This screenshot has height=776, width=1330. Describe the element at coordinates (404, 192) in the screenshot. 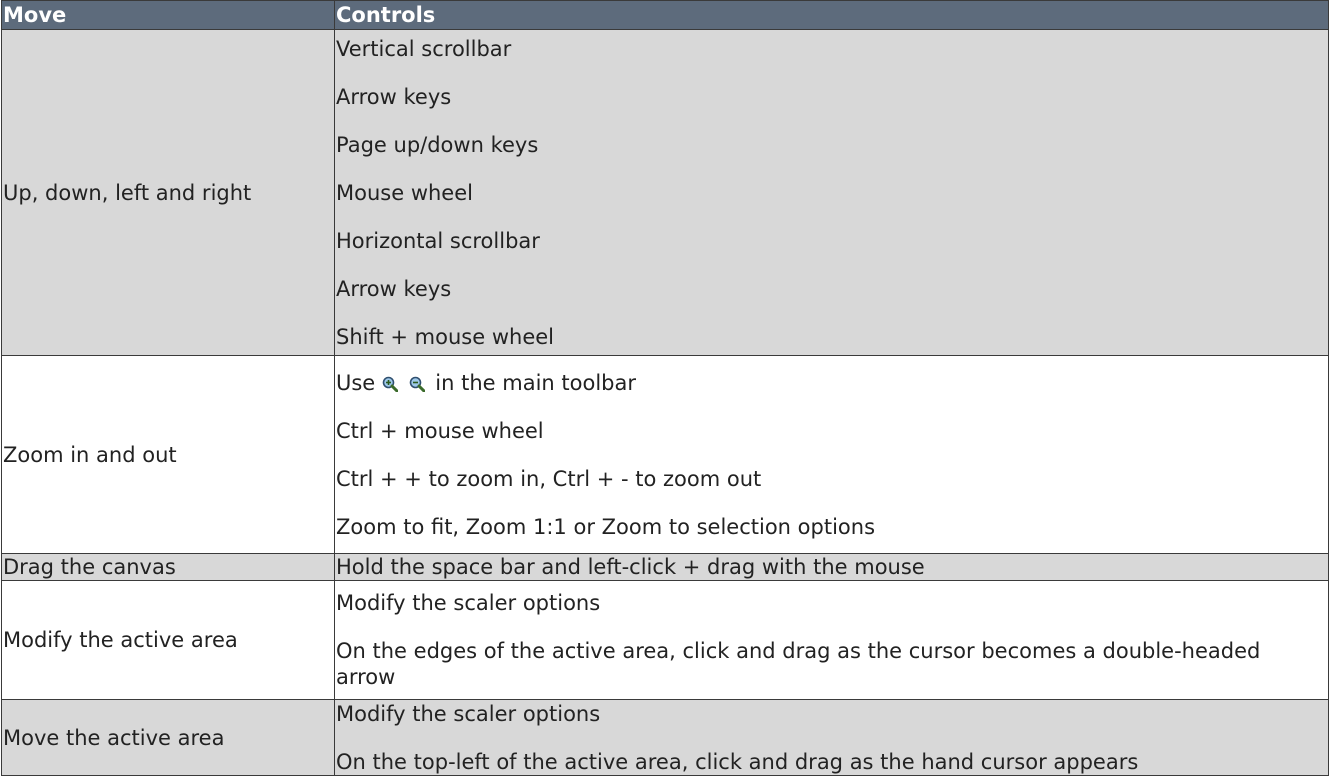

I see `control-item: Mouse wheel` at that location.